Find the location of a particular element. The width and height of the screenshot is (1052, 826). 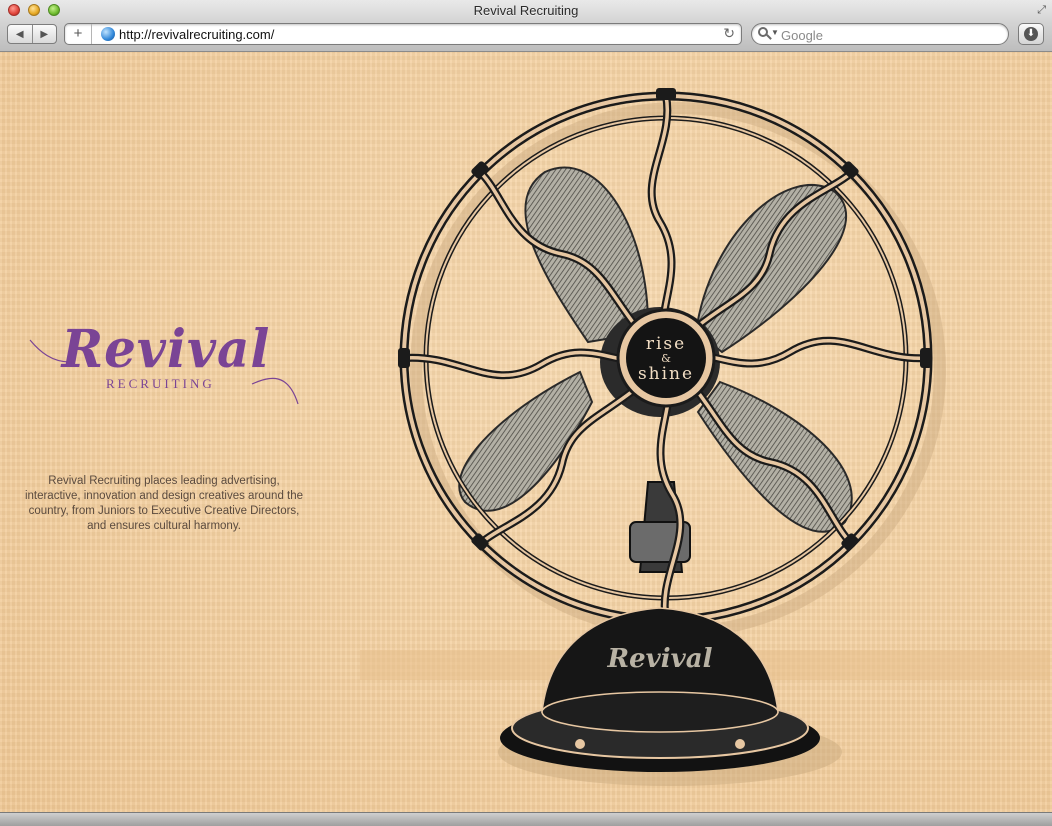

status-bar is located at coordinates (526, 819).